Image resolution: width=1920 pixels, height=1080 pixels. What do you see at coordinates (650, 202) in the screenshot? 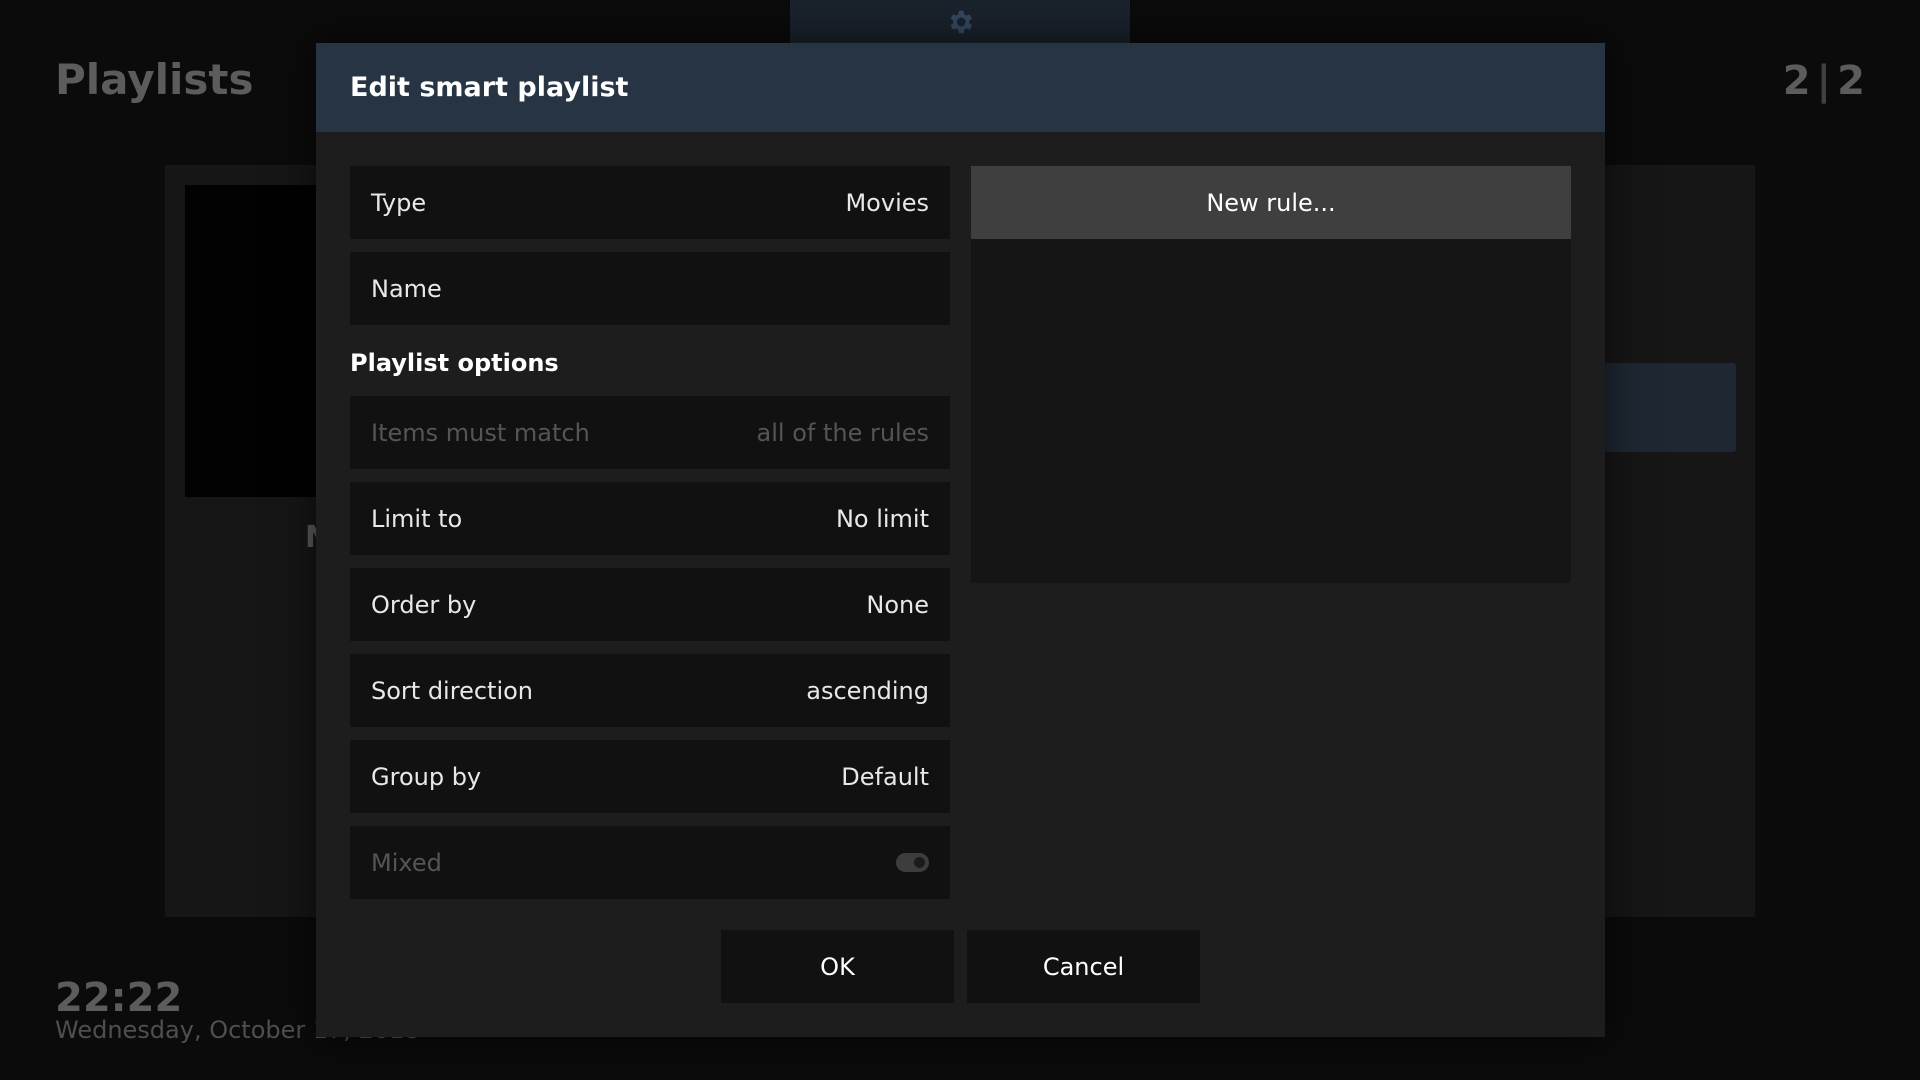
I see `type-setting: Type Movies` at bounding box center [650, 202].